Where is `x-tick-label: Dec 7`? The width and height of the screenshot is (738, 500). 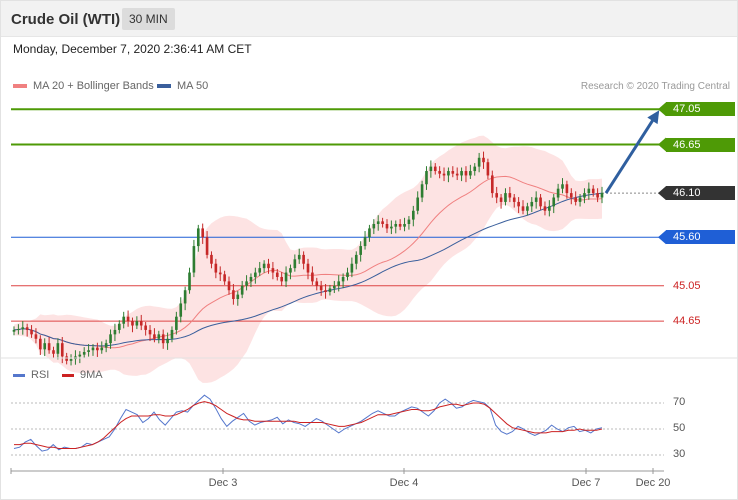
x-tick-label: Dec 7 is located at coordinates (586, 483).